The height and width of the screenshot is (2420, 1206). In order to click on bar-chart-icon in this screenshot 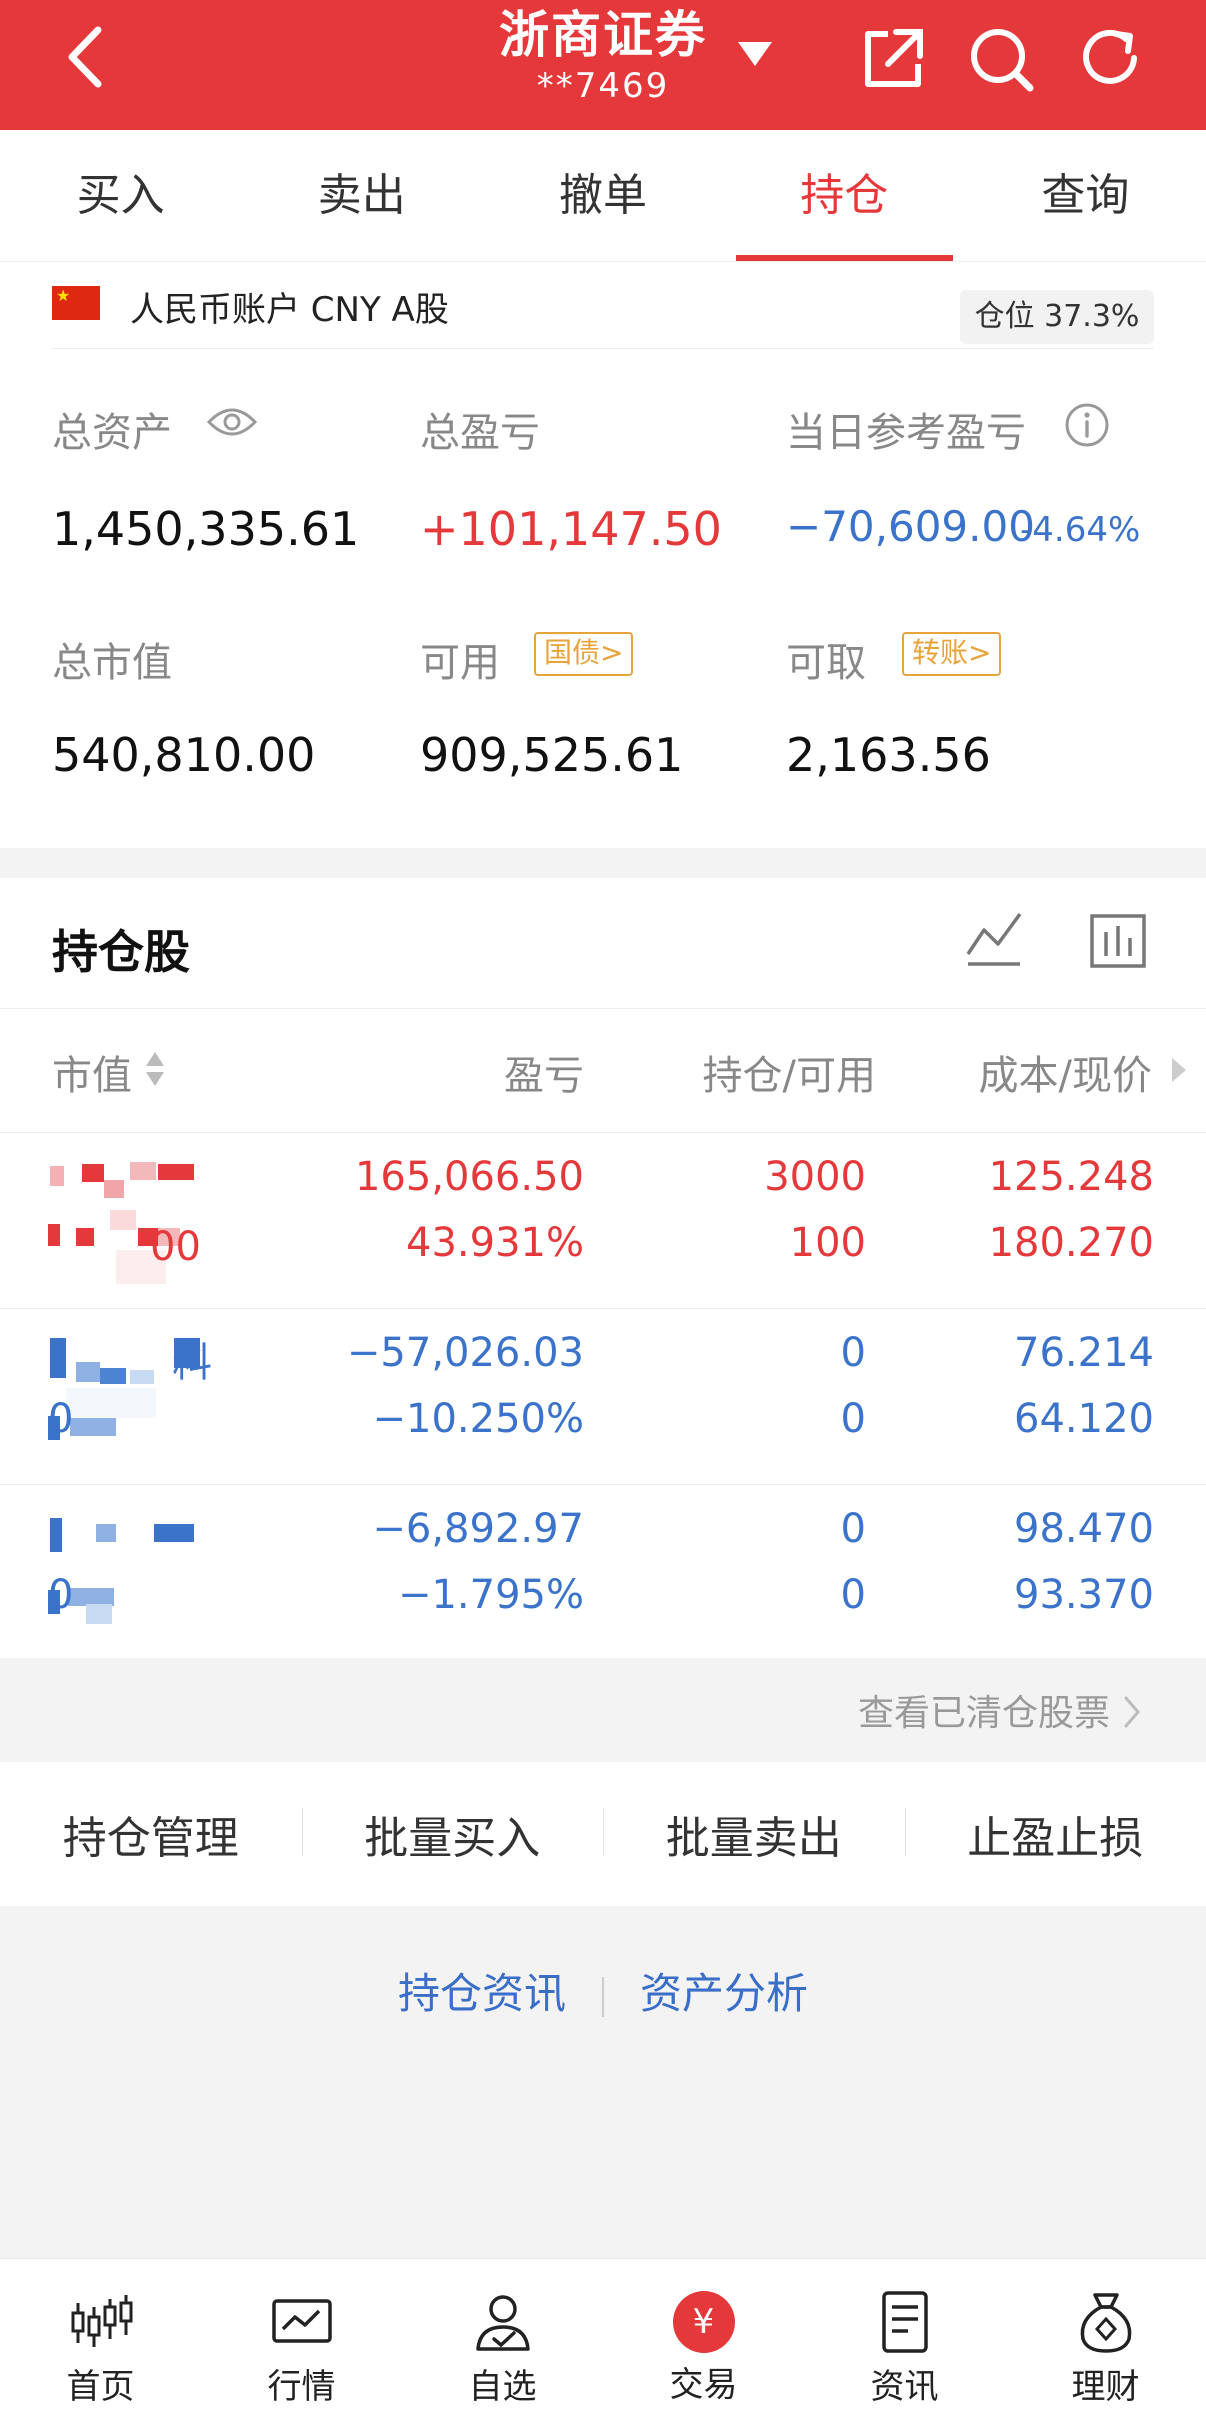, I will do `click(1118, 940)`.